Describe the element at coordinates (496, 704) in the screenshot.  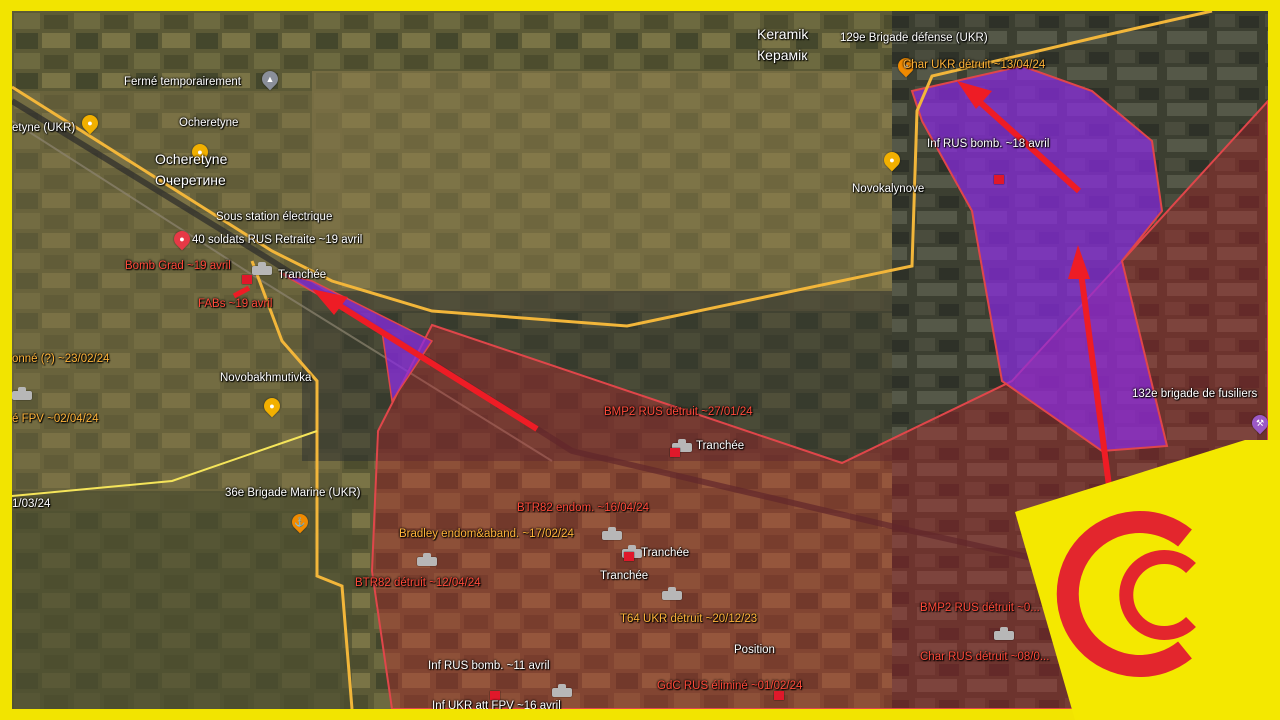
I see `label-inf-ukr-fpv: Inf UKR att FPV ~16 avril` at that location.